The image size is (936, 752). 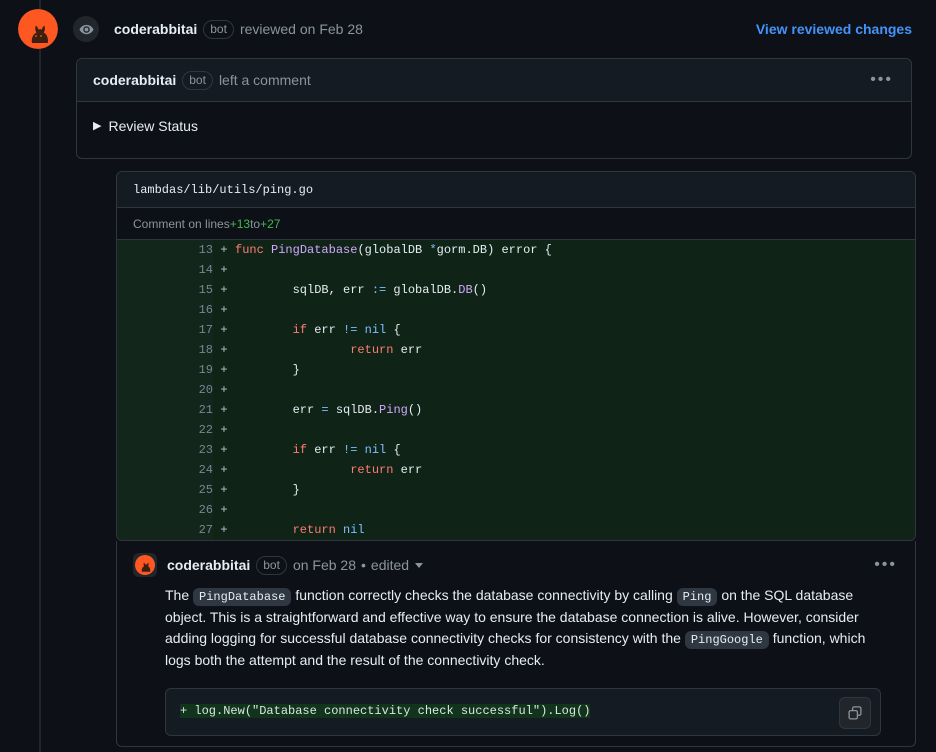 I want to click on diff-row: 16 +, so click(x=516, y=310).